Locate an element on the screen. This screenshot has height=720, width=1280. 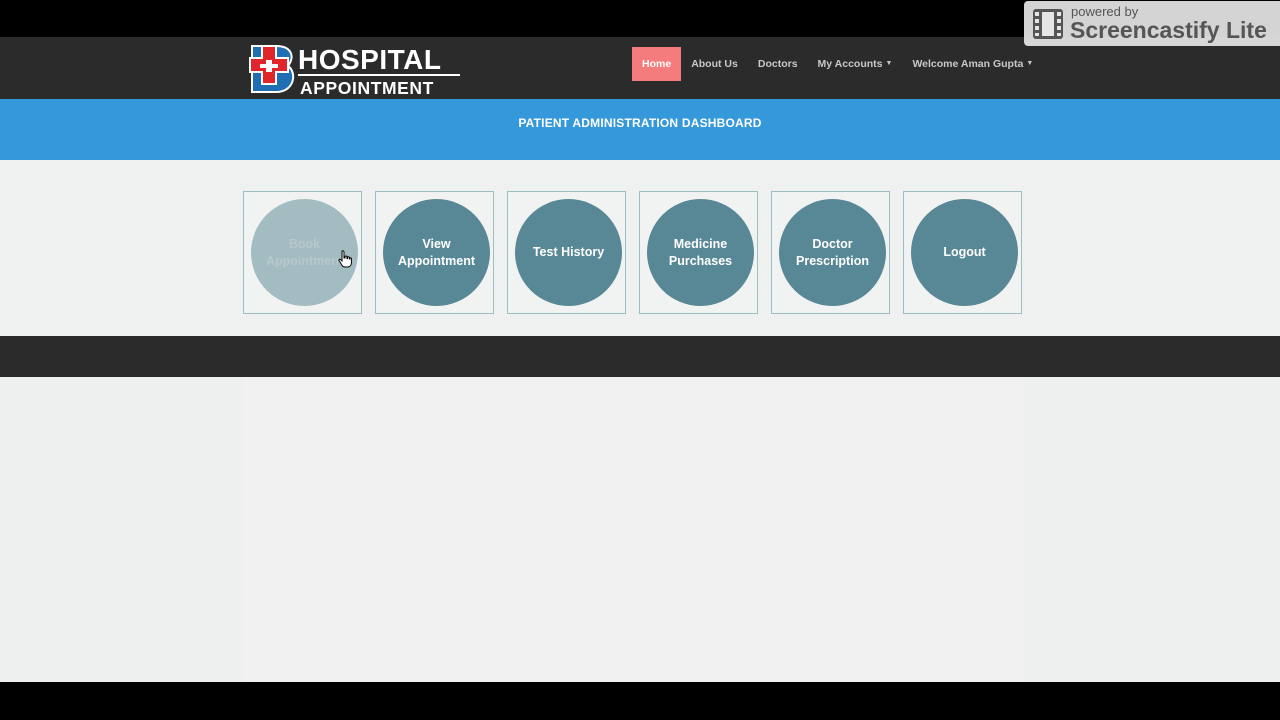
tile-circle: Test History is located at coordinates (568, 252).